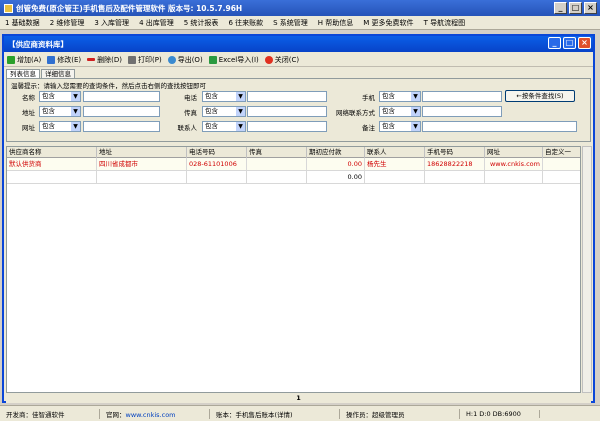 Image resolution: width=600 pixels, height=421 pixels. I want to click on edit-button: 修改(E), so click(64, 60).